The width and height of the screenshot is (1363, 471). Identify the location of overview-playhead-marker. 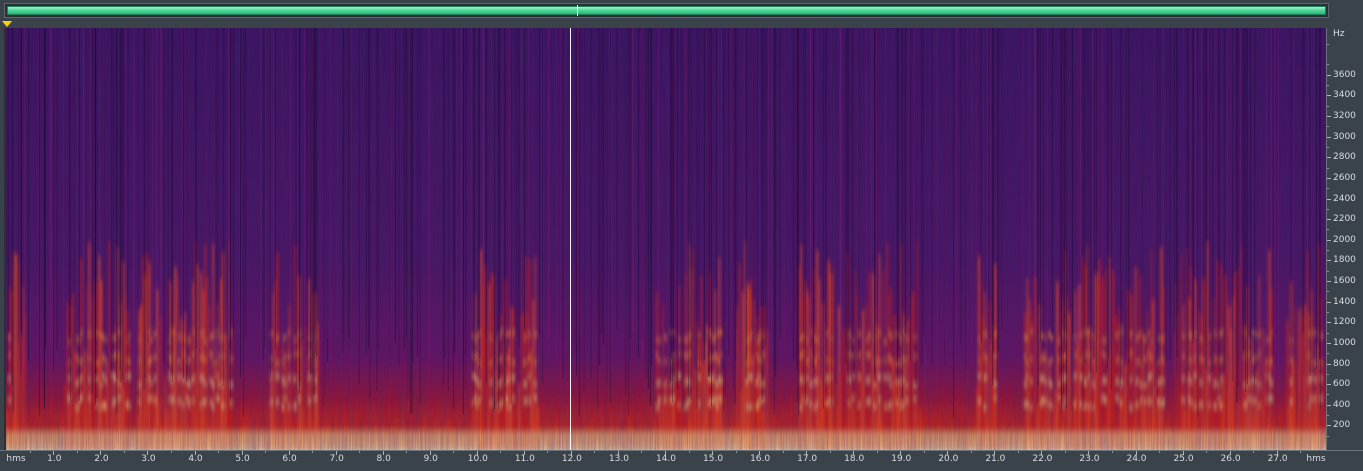
(577, 10).